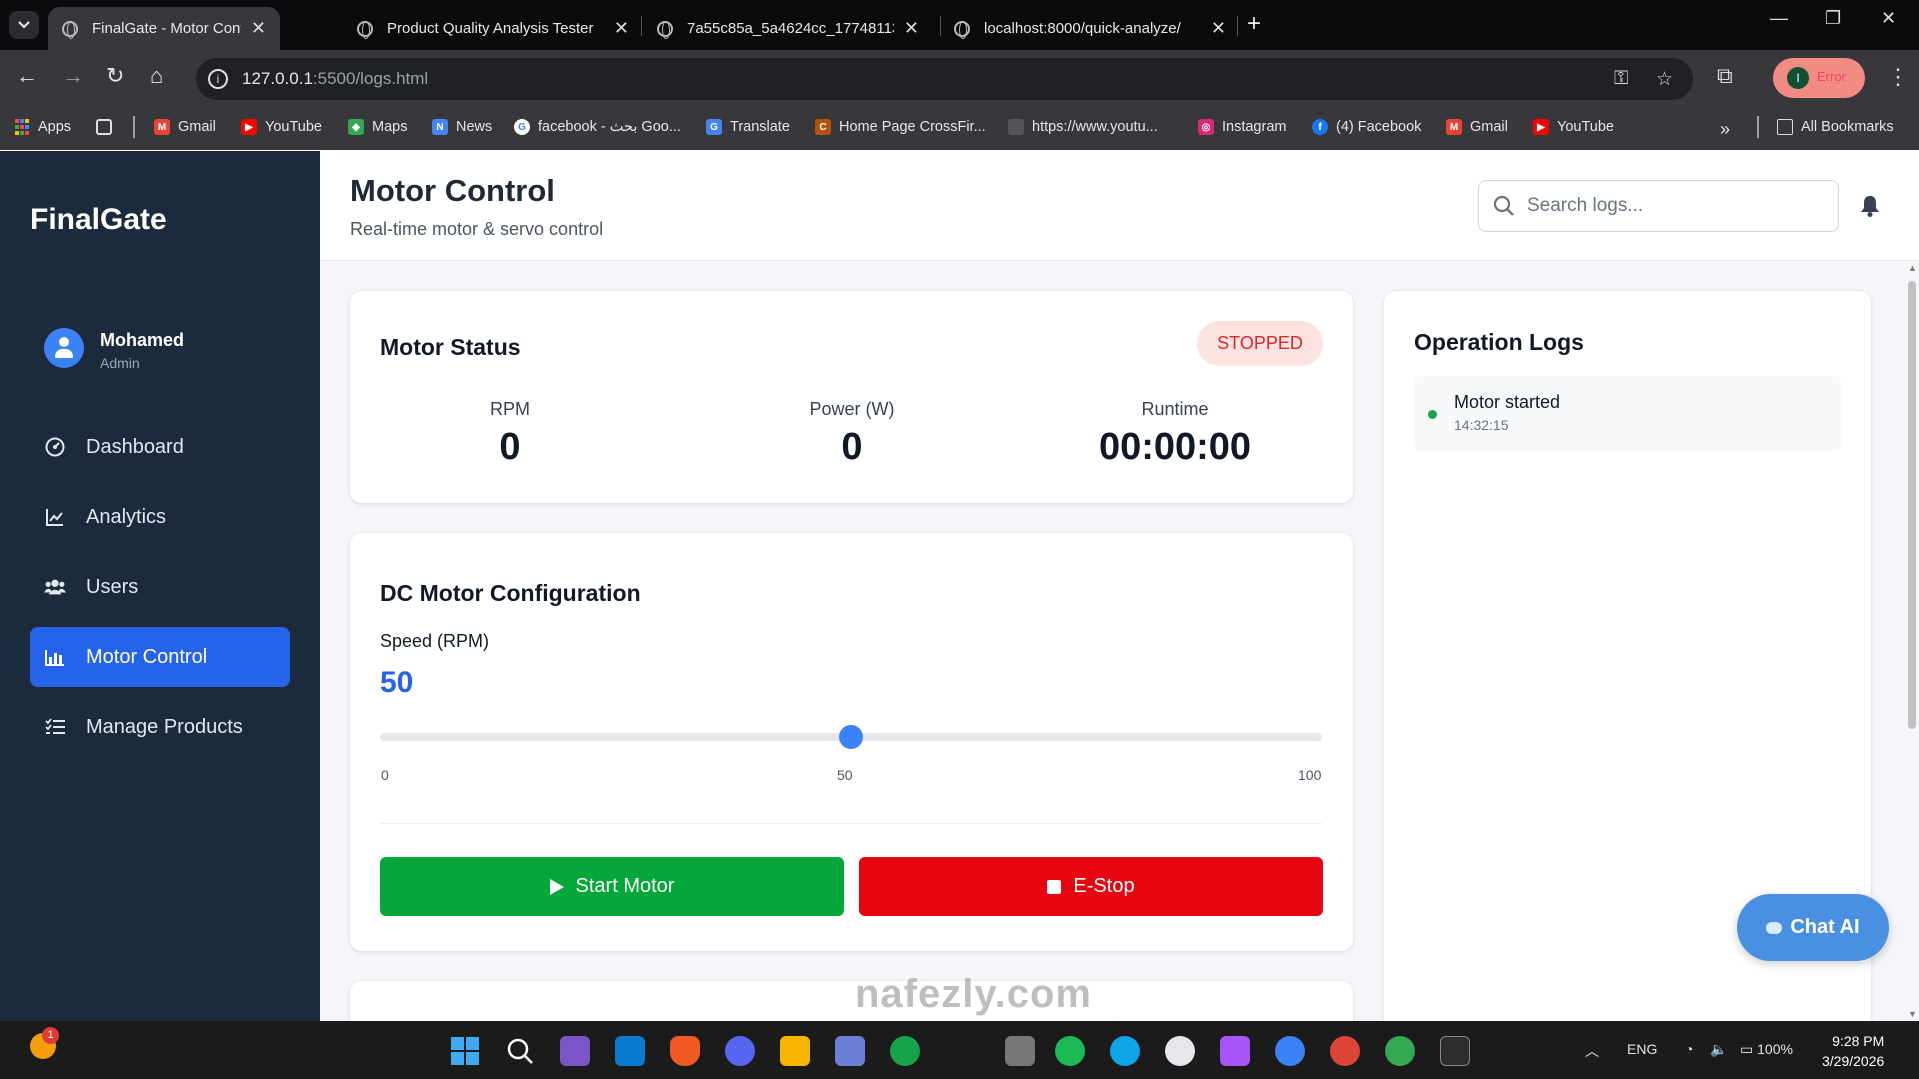 This screenshot has width=1919, height=1079. I want to click on tab-quick-analyze: localhost:8000/quick-analyze/ ✕, so click(1090, 28).